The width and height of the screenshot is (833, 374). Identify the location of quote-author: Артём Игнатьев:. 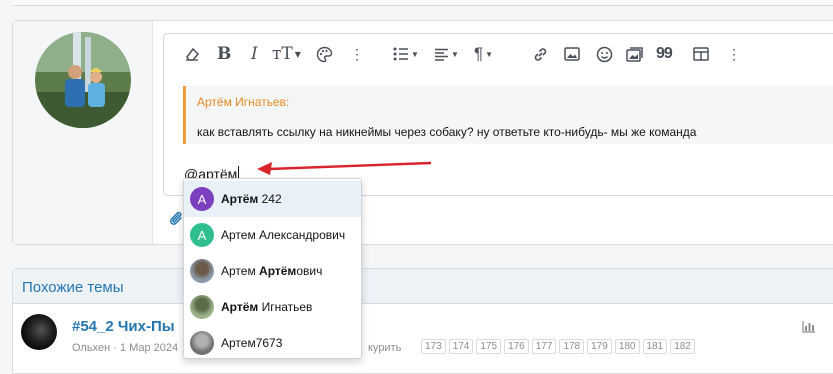
(243, 102).